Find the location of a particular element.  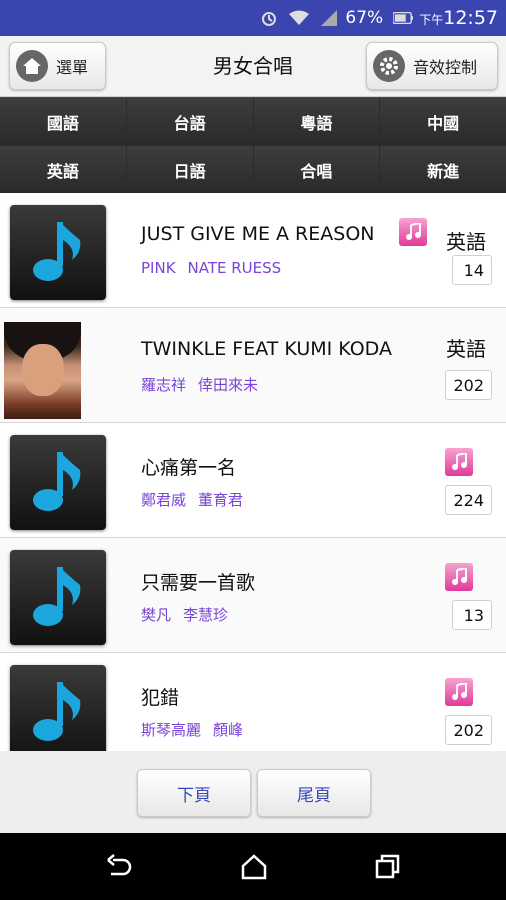

artist-name: 董育君 is located at coordinates (220, 500).